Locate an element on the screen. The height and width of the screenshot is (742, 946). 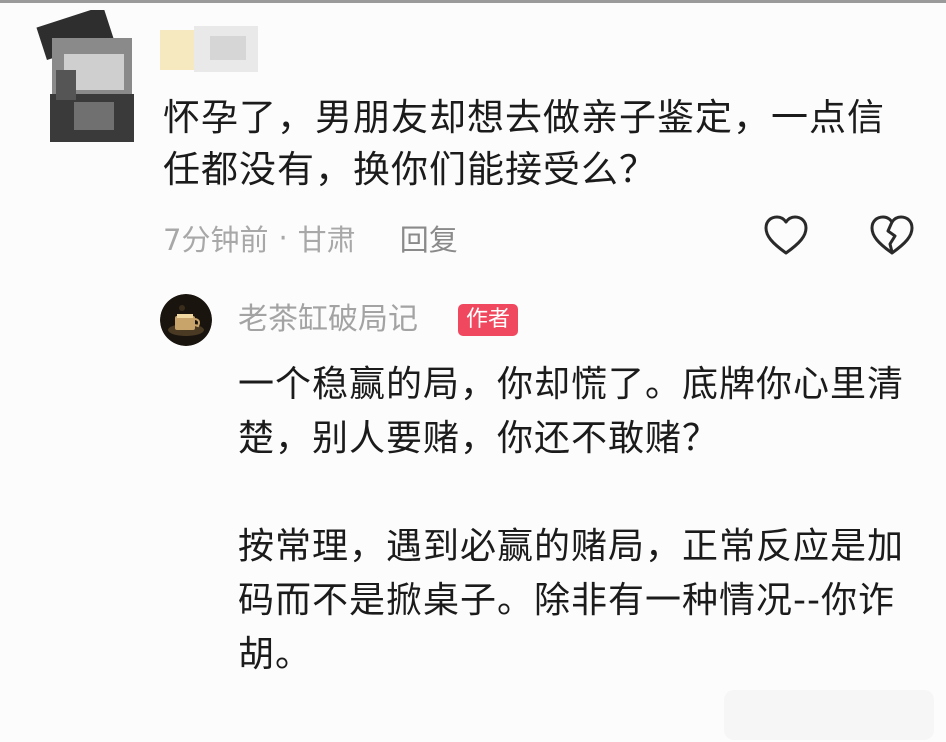
heart-outline-icon is located at coordinates (786, 236).